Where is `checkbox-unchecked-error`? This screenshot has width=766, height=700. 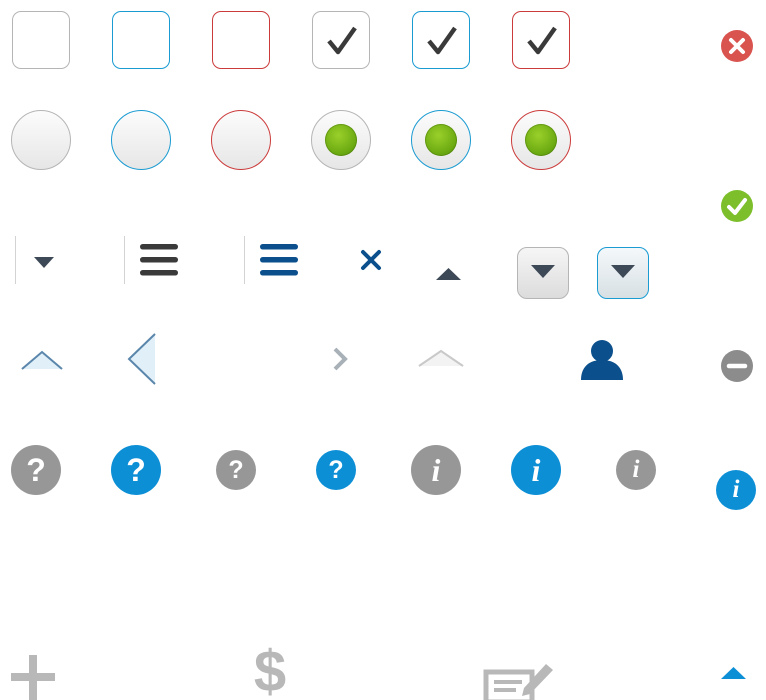 checkbox-unchecked-error is located at coordinates (241, 40).